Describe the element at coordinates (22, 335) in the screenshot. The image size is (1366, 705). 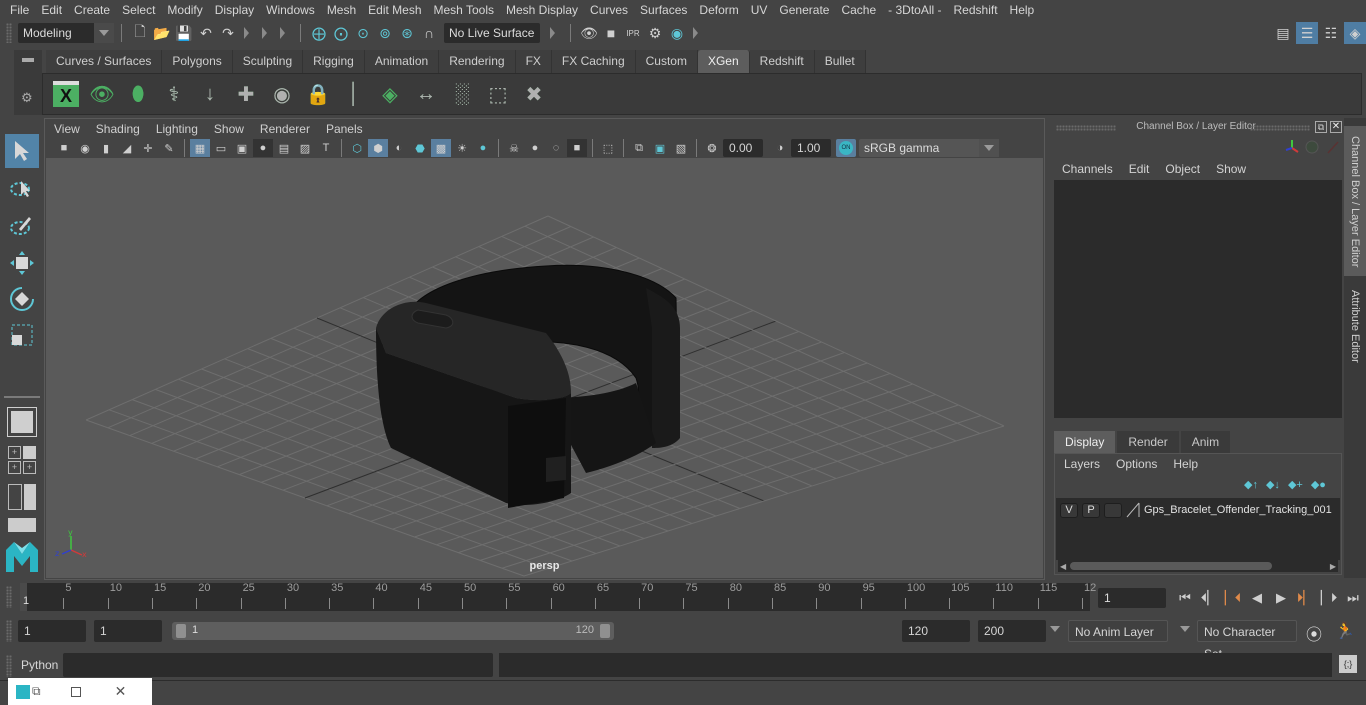
I see `scale-tool` at that location.